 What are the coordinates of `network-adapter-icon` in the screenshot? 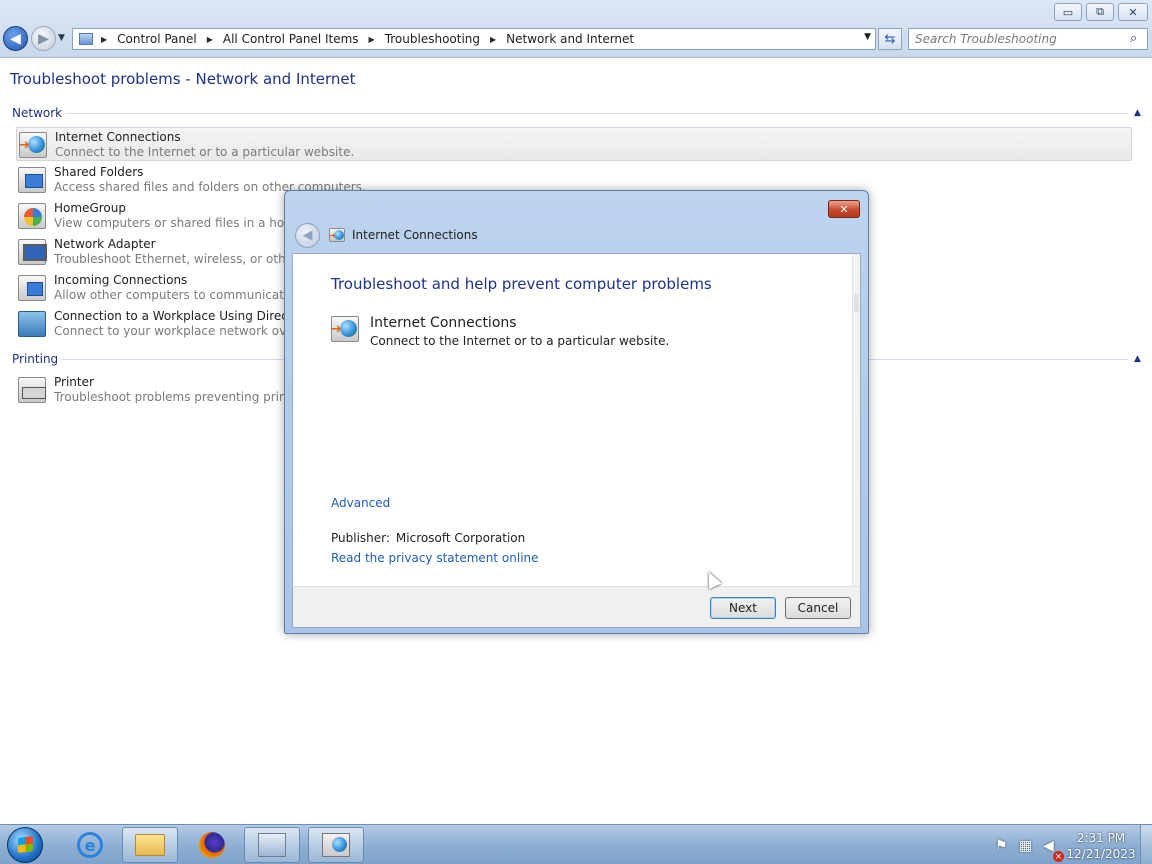 It's located at (32, 252).